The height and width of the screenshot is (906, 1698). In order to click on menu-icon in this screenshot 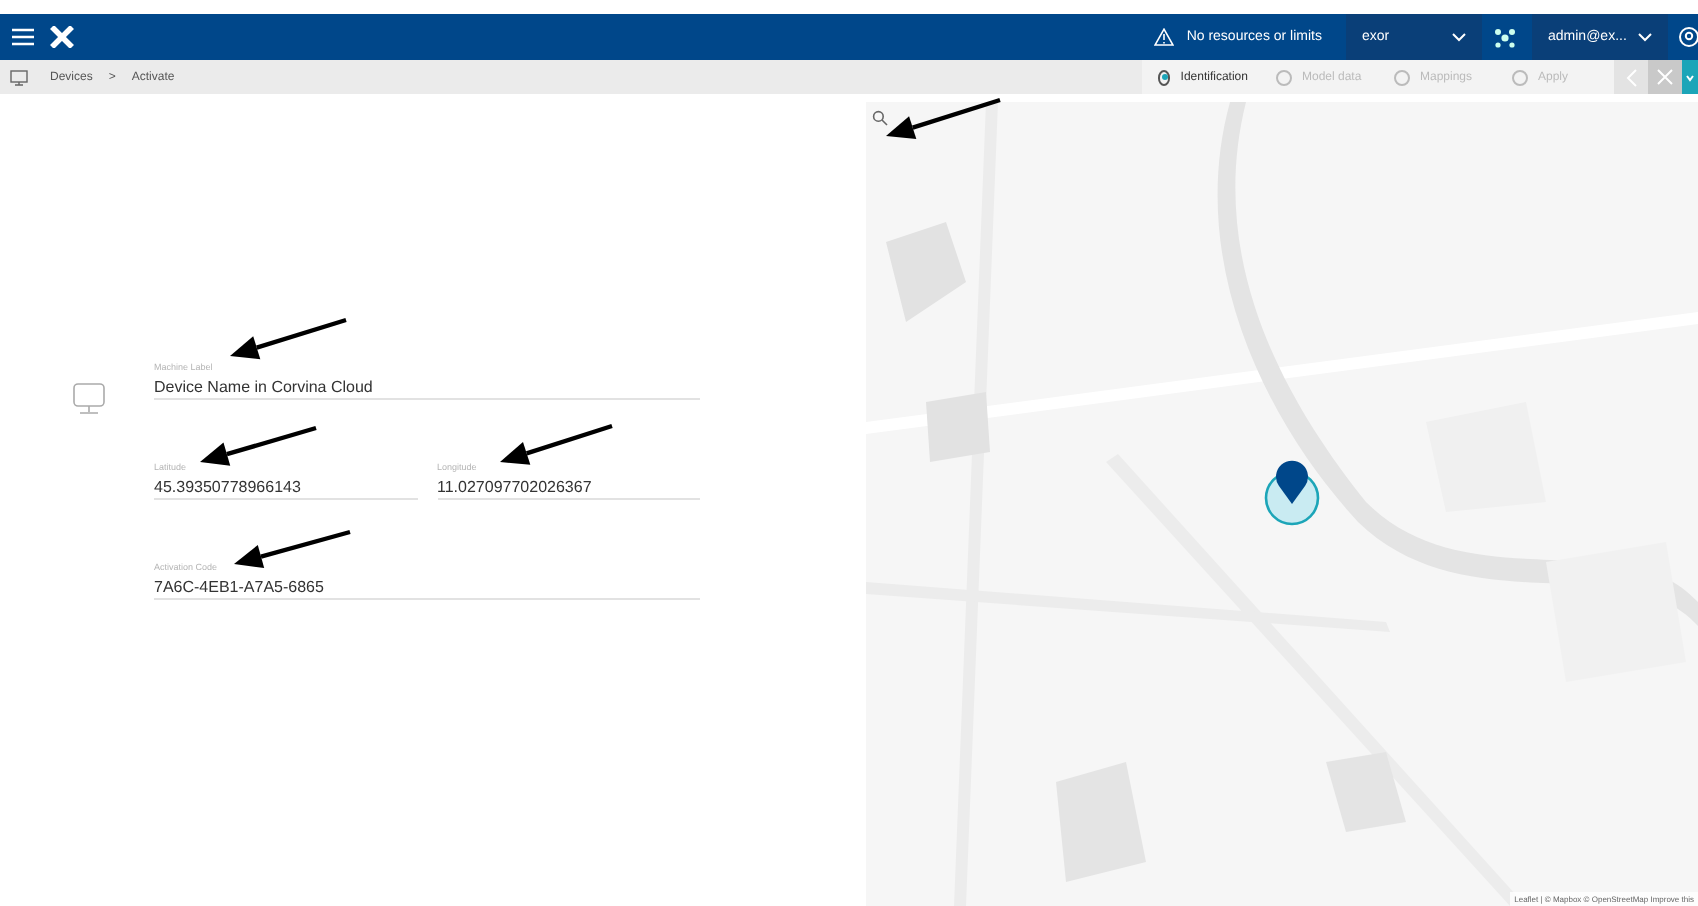, I will do `click(23, 37)`.